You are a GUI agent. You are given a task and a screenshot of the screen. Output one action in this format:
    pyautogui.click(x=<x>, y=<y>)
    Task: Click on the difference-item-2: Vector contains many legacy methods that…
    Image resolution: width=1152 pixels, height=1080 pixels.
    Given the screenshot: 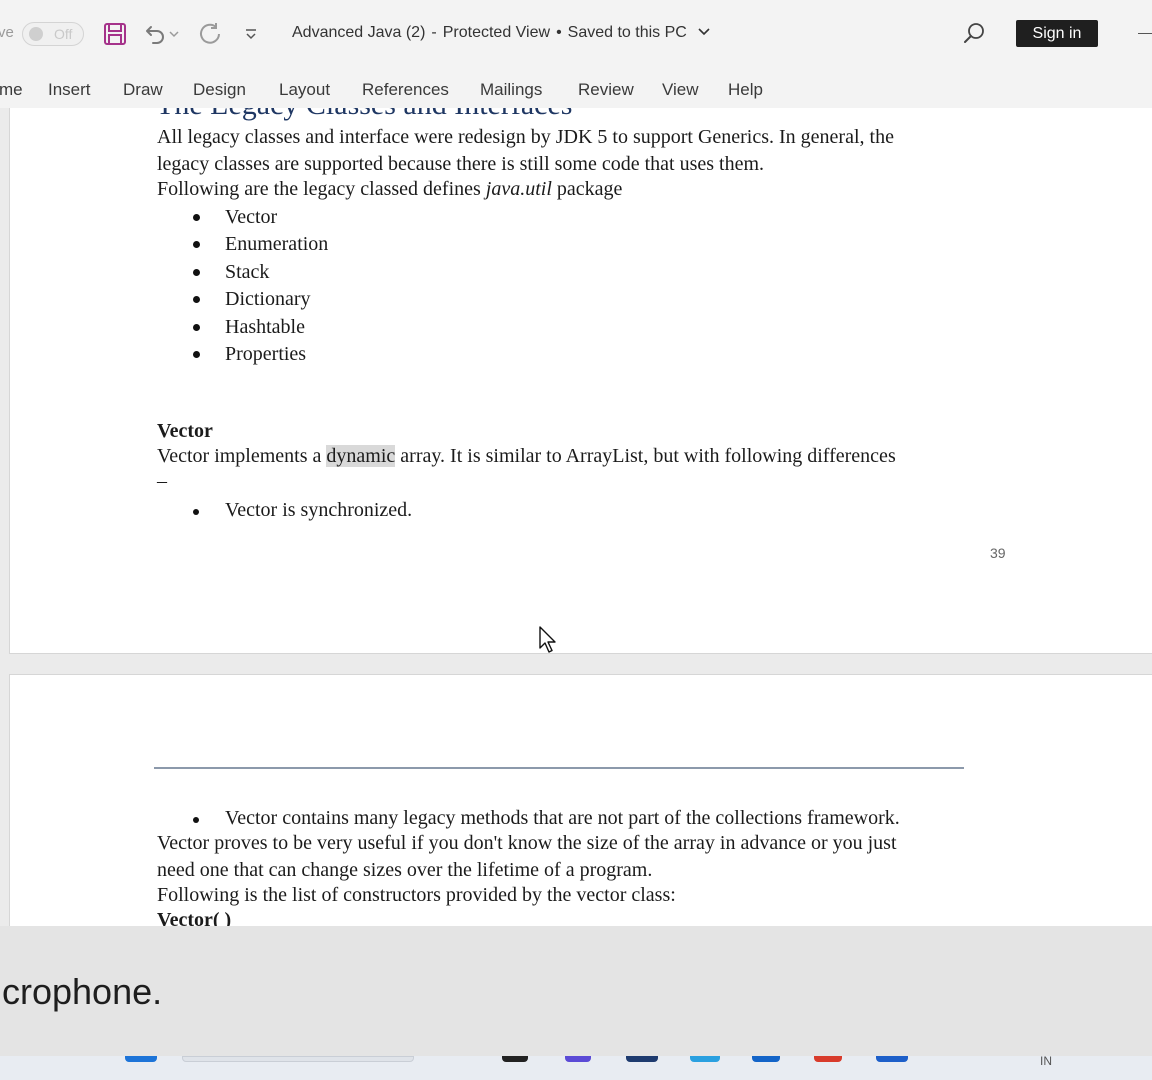 What is the action you would take?
    pyautogui.click(x=562, y=818)
    